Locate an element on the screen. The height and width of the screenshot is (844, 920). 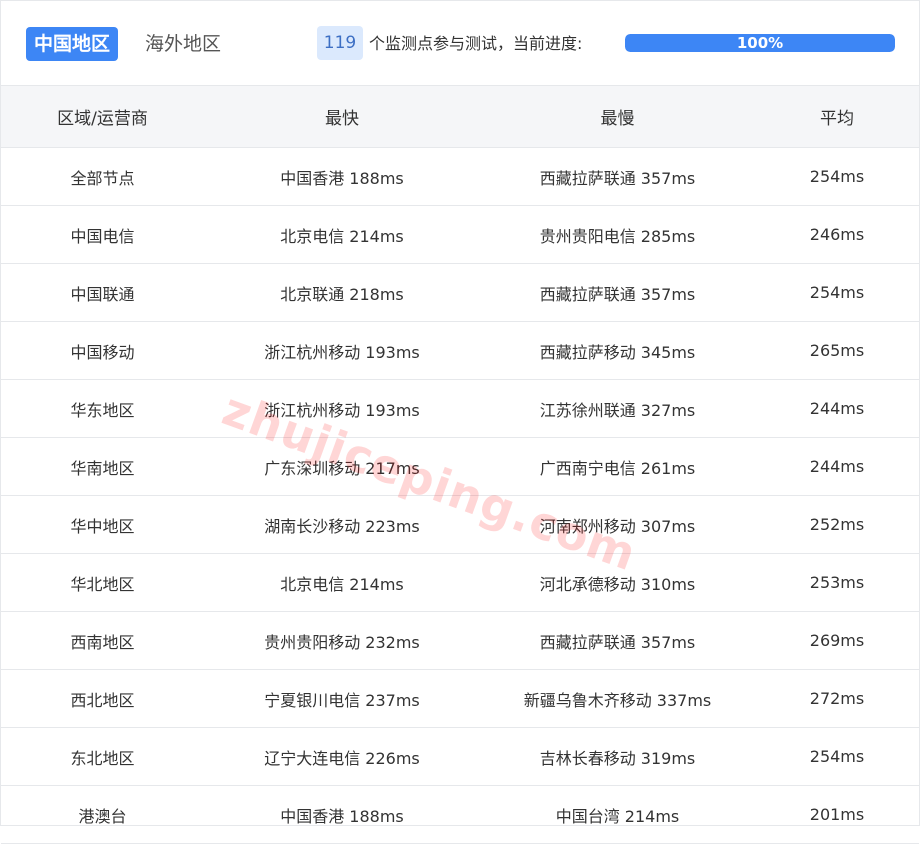
region-cell: 西北地区 is located at coordinates (102, 698).